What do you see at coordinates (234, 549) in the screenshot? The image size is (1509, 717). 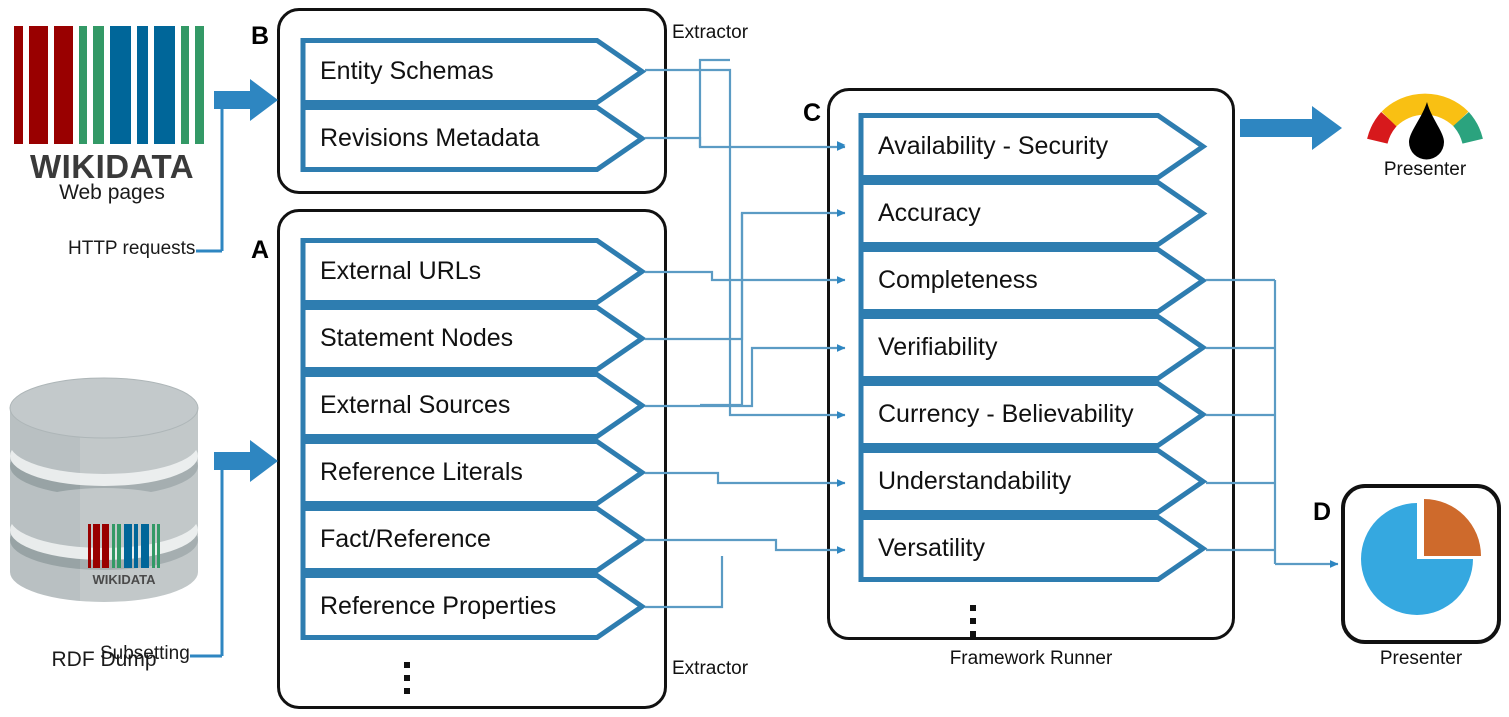 I see `arrow-rdfdump-to-extractor-a` at bounding box center [234, 549].